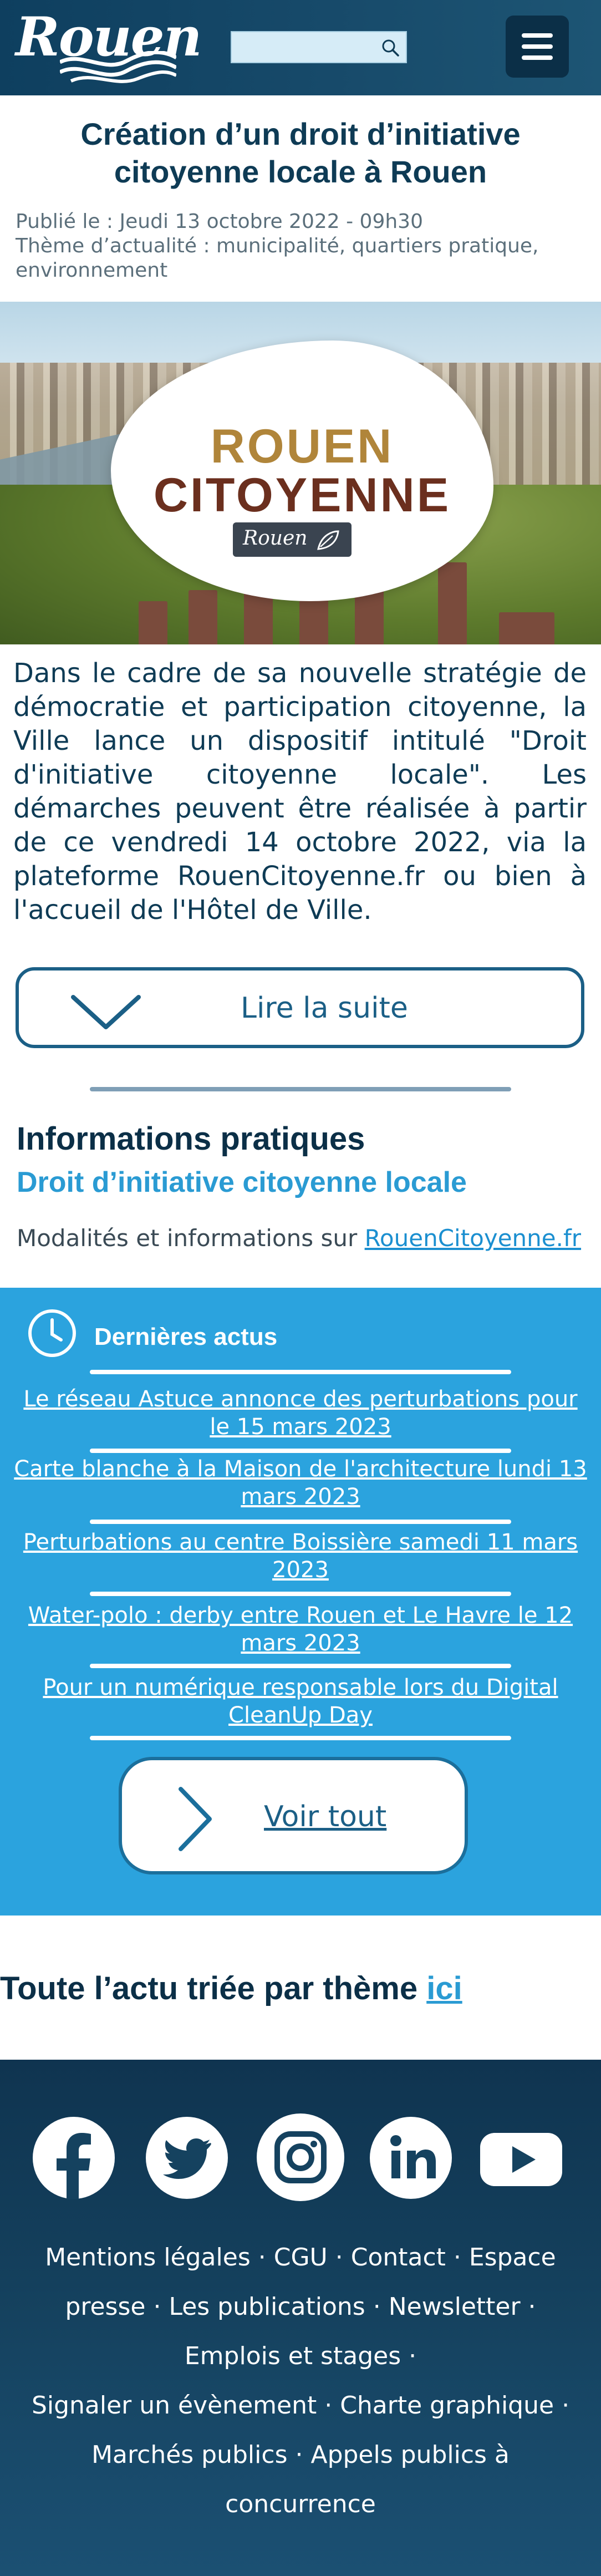 This screenshot has height=2576, width=601. I want to click on rouen-badge: Rouen, so click(292, 539).